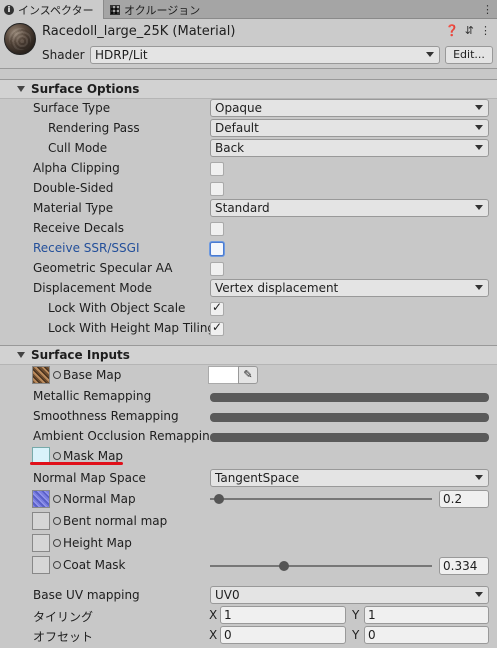 The image size is (497, 648). What do you see at coordinates (94, 128) in the screenshot?
I see `rendering-pass-label: Rendering Pass` at bounding box center [94, 128].